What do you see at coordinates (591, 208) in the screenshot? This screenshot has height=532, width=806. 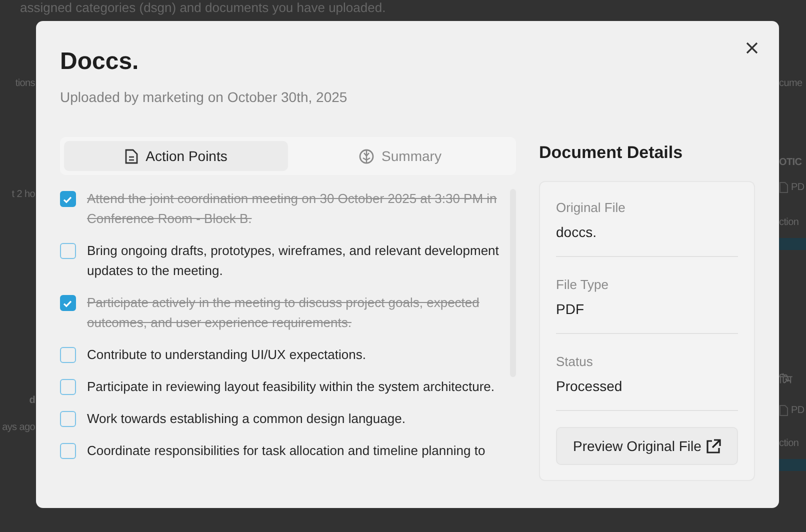 I see `field-label: Original File` at bounding box center [591, 208].